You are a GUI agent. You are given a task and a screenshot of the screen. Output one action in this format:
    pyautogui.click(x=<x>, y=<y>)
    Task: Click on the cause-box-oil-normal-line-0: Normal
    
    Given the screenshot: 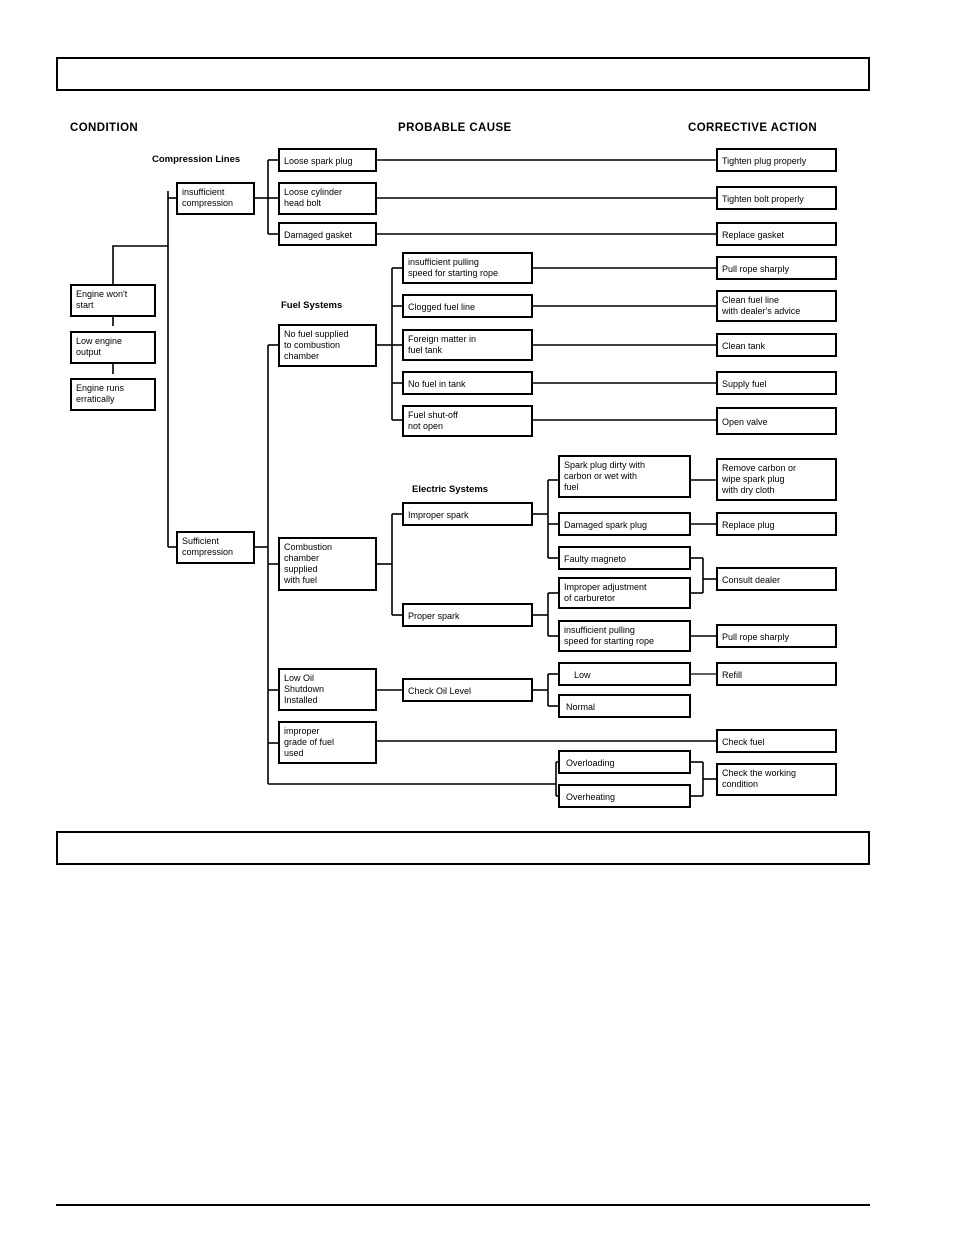 What is the action you would take?
    pyautogui.click(x=580, y=707)
    